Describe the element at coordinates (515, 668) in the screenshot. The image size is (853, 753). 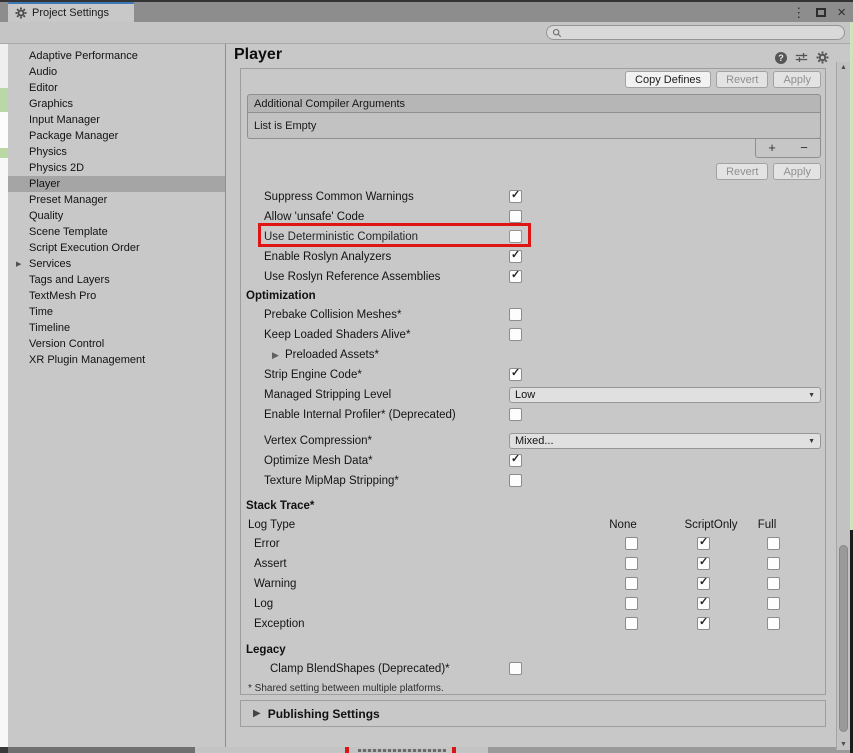
I see `checkbox-clamp-blendshapes-deprecated` at that location.